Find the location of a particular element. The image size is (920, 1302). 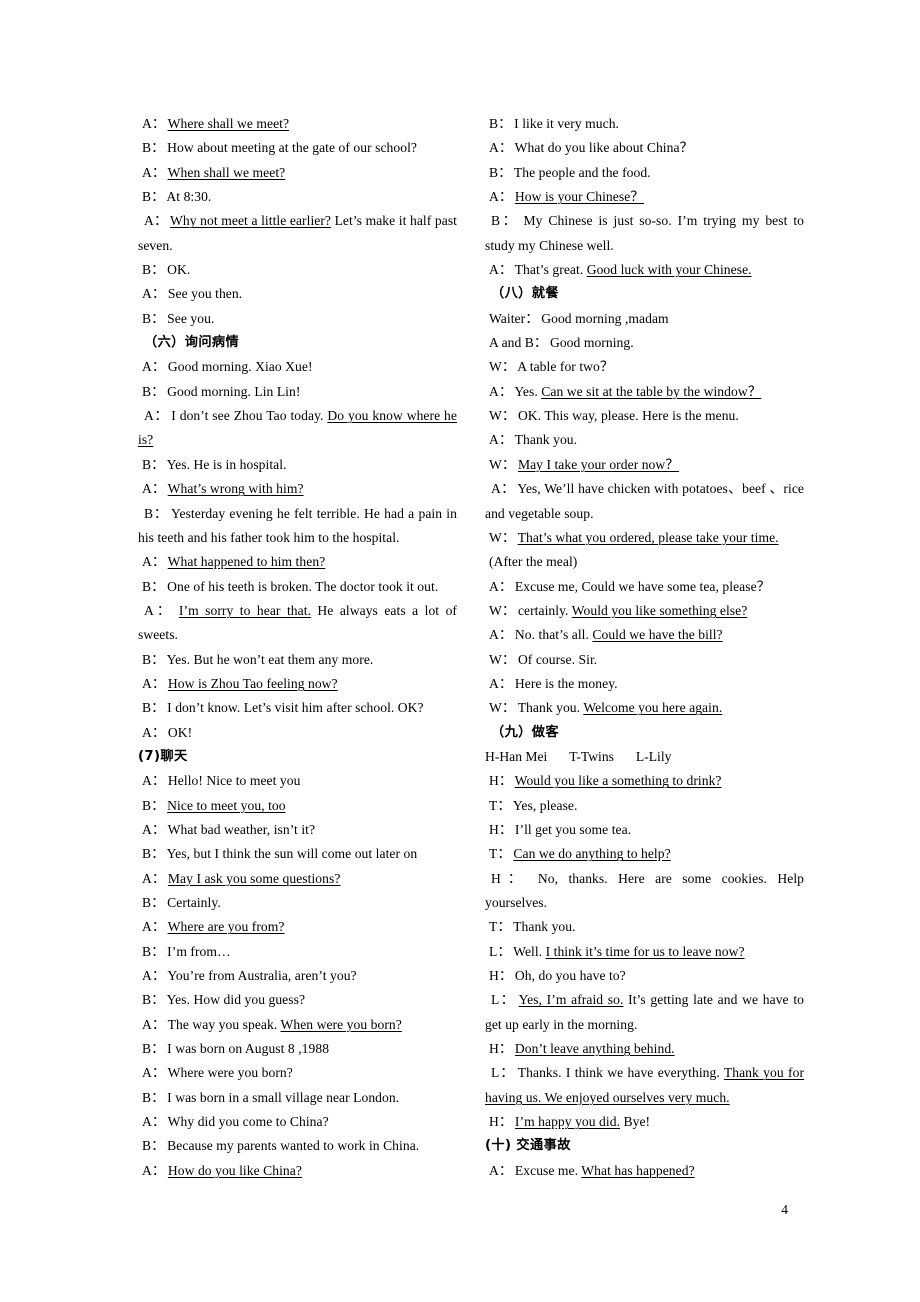

underlined-phrase: When were you born? is located at coordinates (341, 1024).